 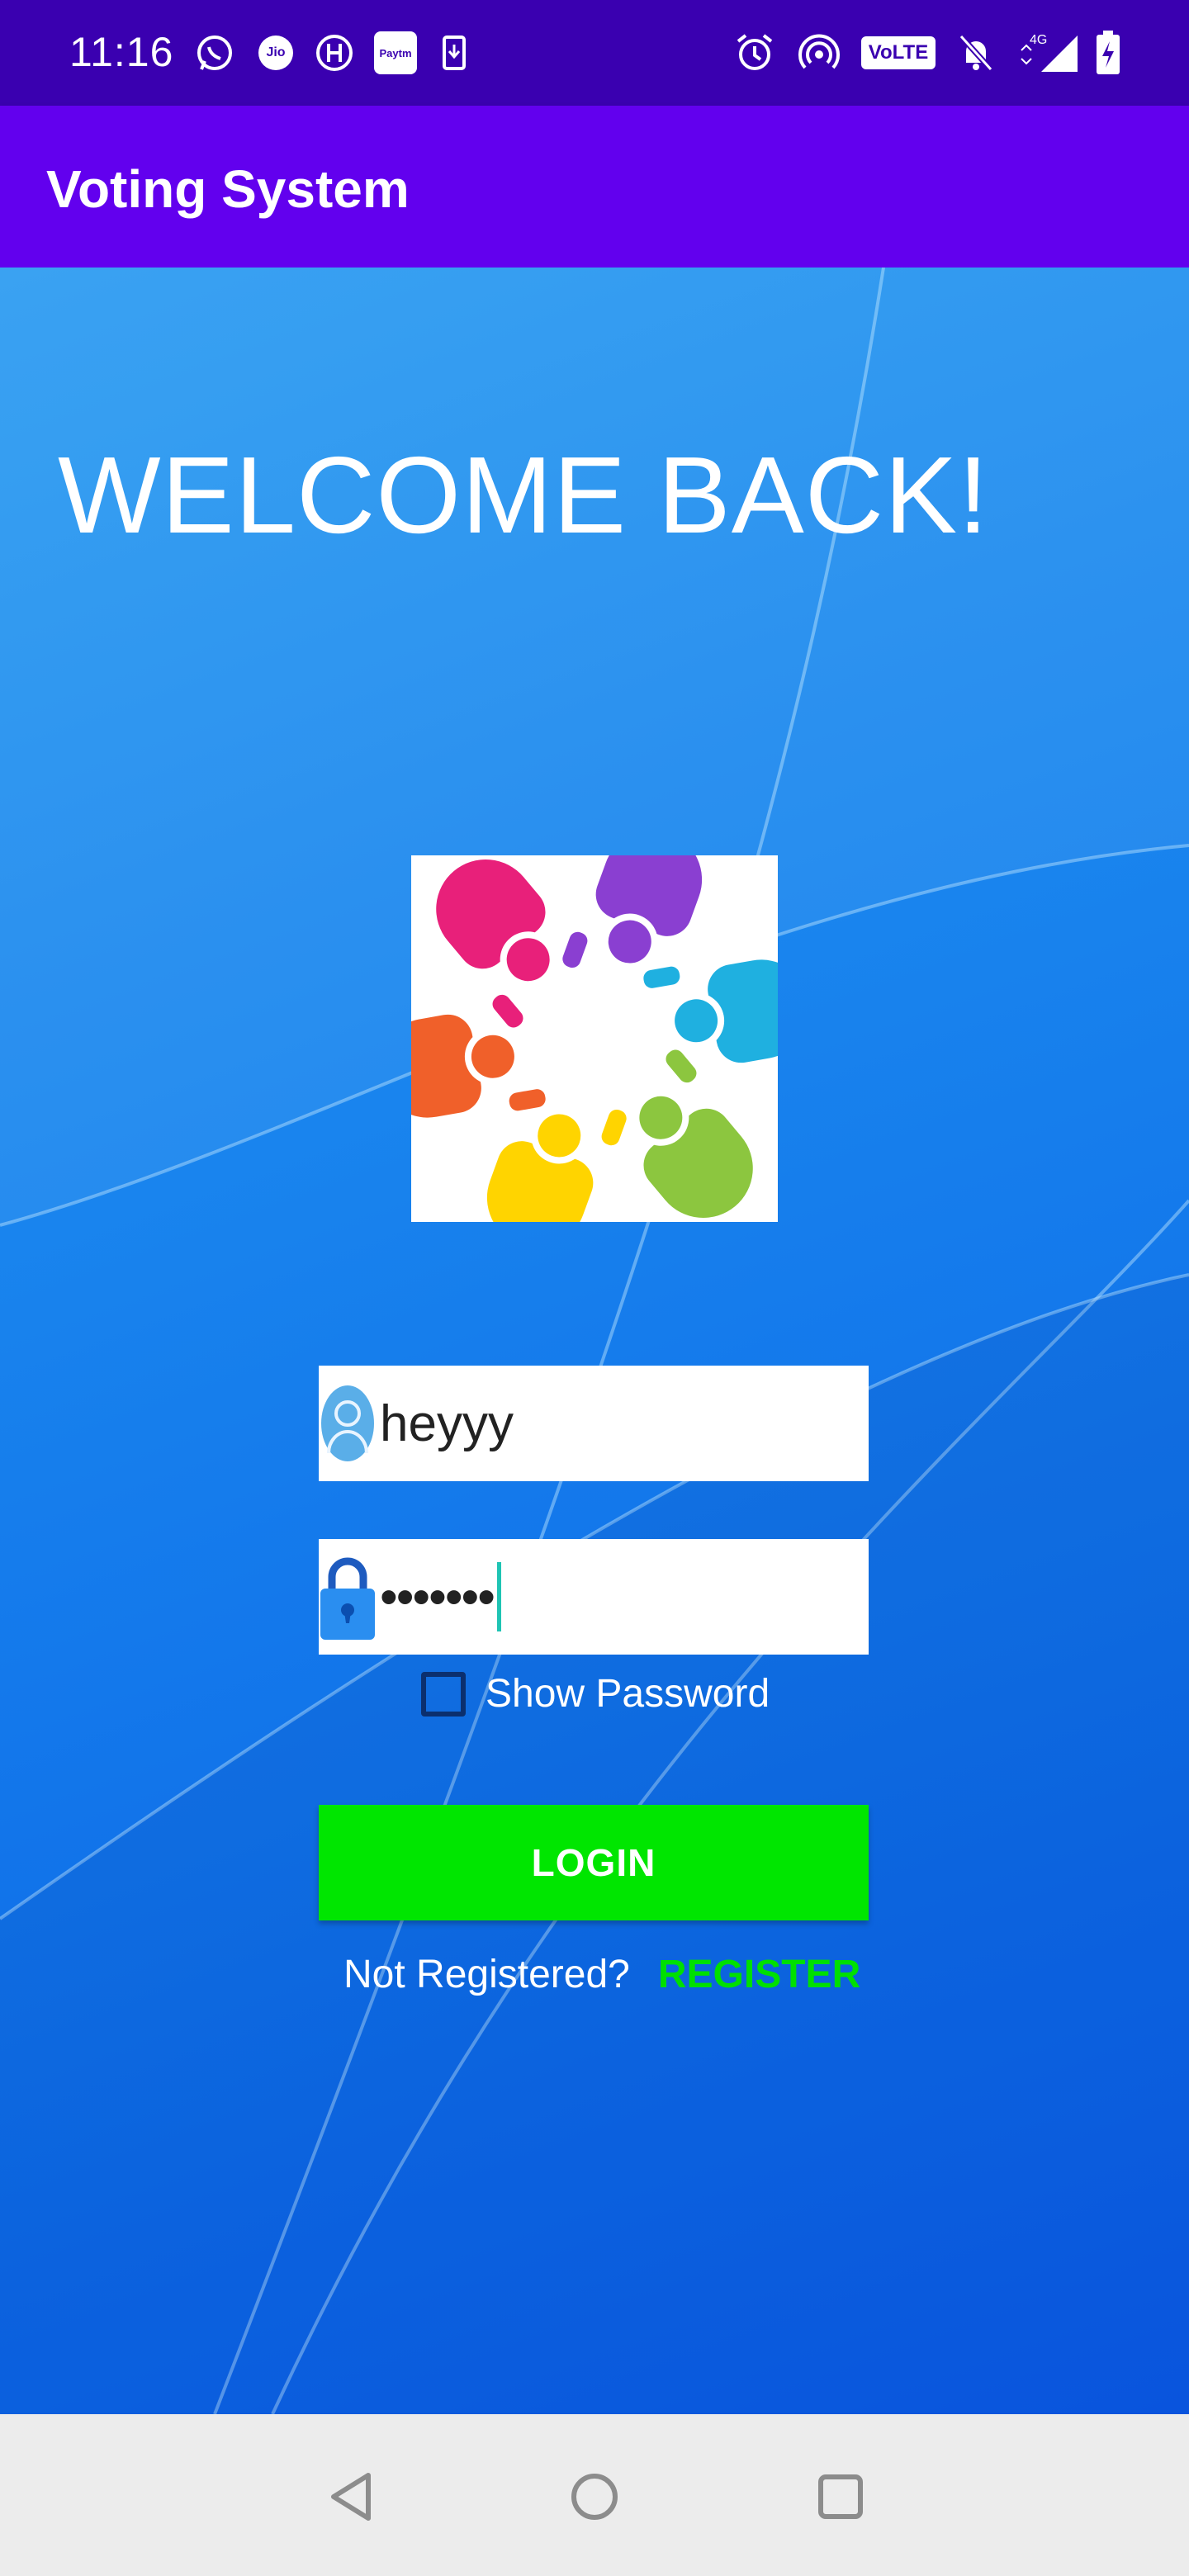 I want to click on register-link: REGISTER, so click(x=759, y=1974).